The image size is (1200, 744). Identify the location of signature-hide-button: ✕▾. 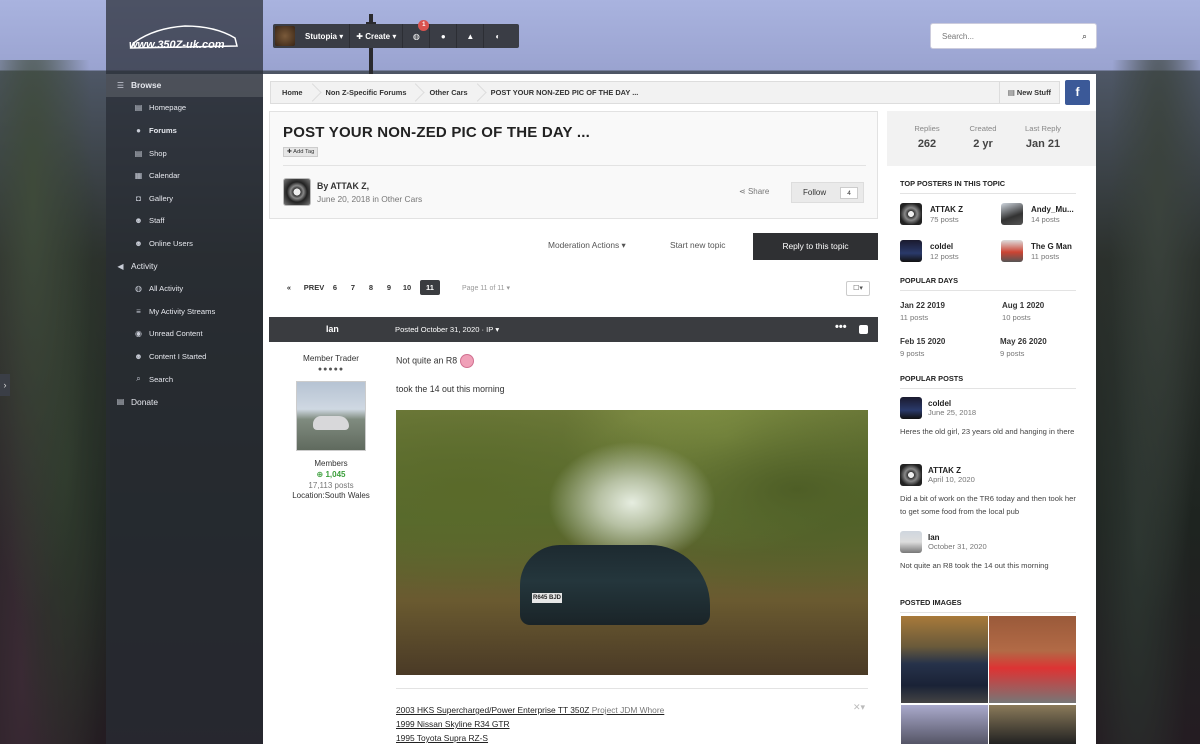
(859, 707).